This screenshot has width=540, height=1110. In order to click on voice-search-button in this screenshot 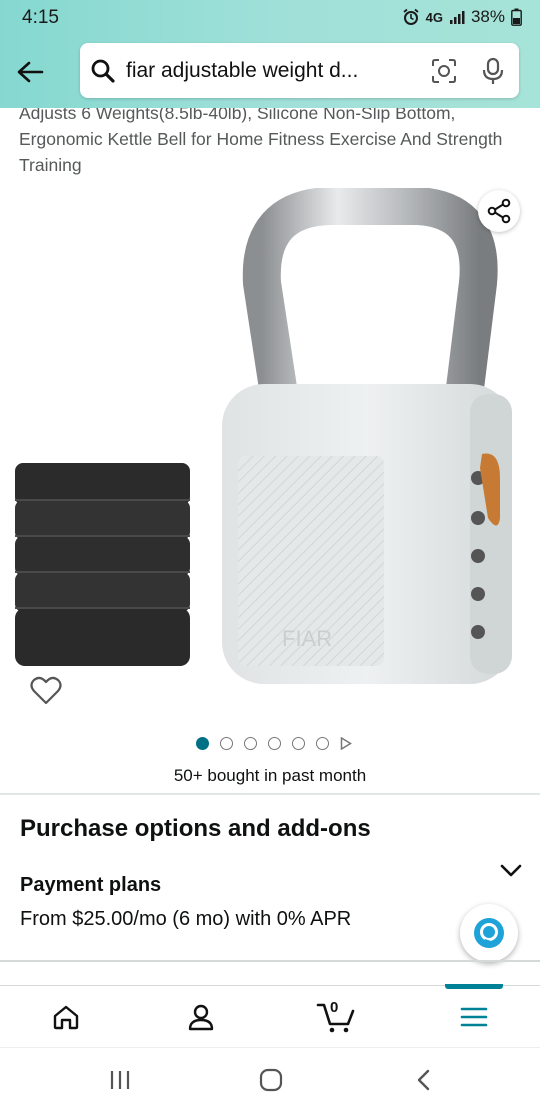, I will do `click(493, 71)`.